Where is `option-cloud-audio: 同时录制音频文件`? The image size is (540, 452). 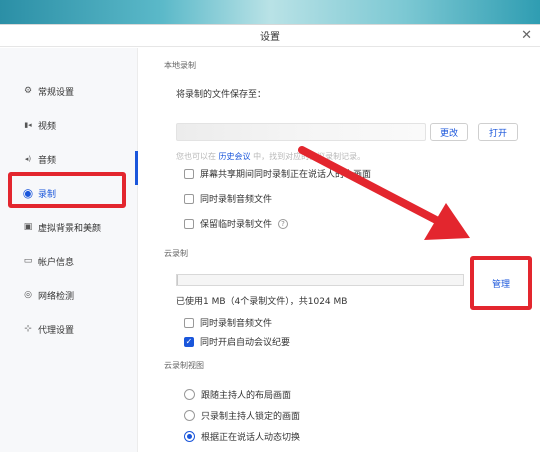
option-cloud-audio: 同时录制音频文件 is located at coordinates (228, 322).